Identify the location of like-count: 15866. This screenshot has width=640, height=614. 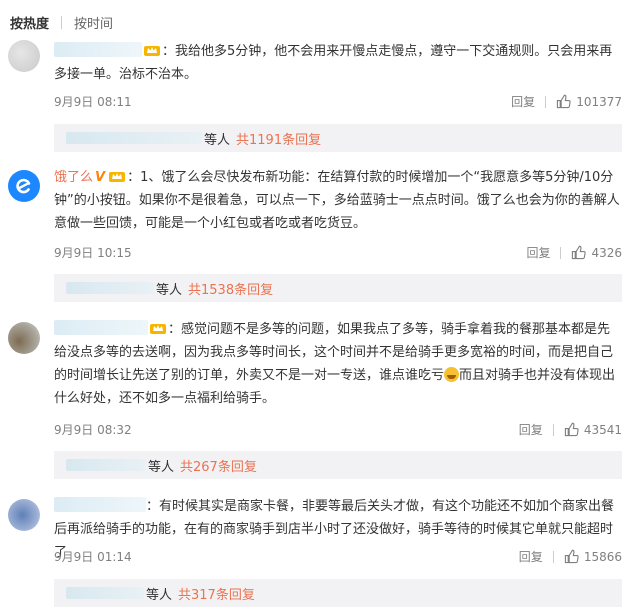
(602, 556).